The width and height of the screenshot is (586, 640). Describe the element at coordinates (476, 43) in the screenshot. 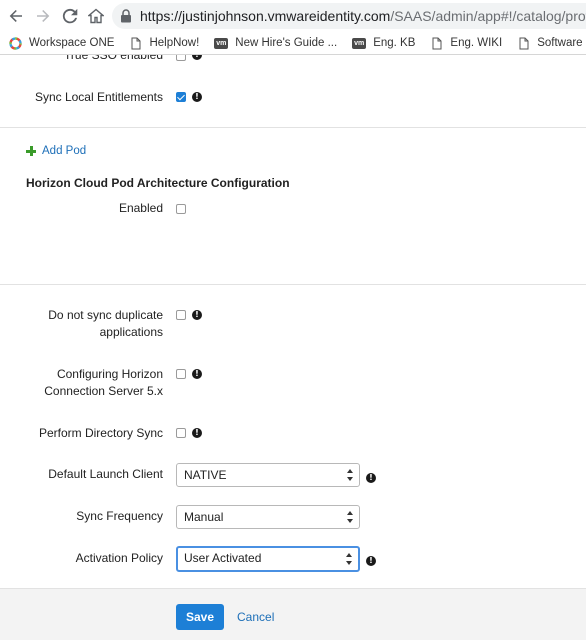

I see `bookmark-label: Eng. WIKI` at that location.